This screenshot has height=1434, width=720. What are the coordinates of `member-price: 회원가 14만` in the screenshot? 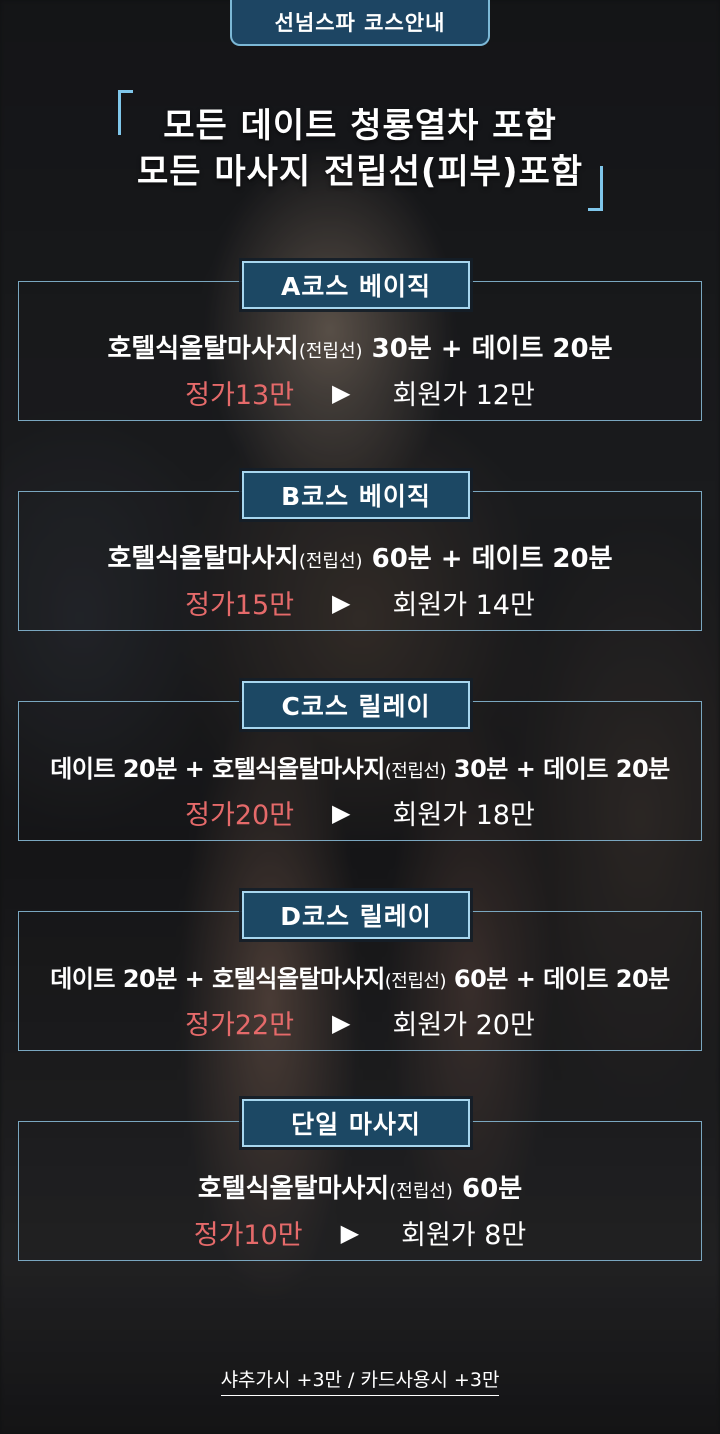 It's located at (463, 605).